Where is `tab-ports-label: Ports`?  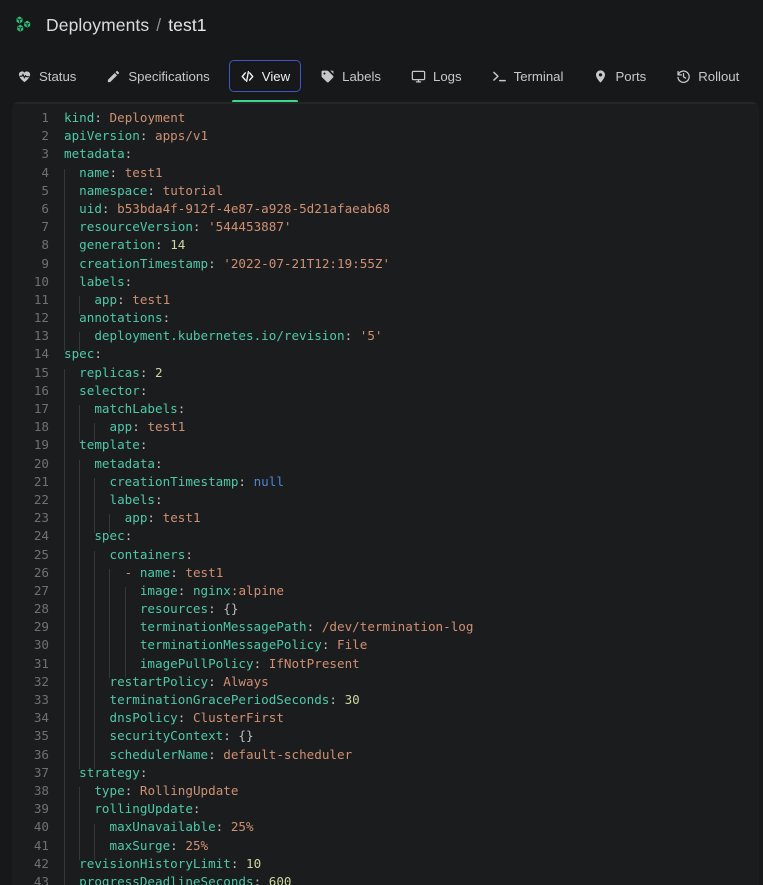
tab-ports-label: Ports is located at coordinates (631, 76).